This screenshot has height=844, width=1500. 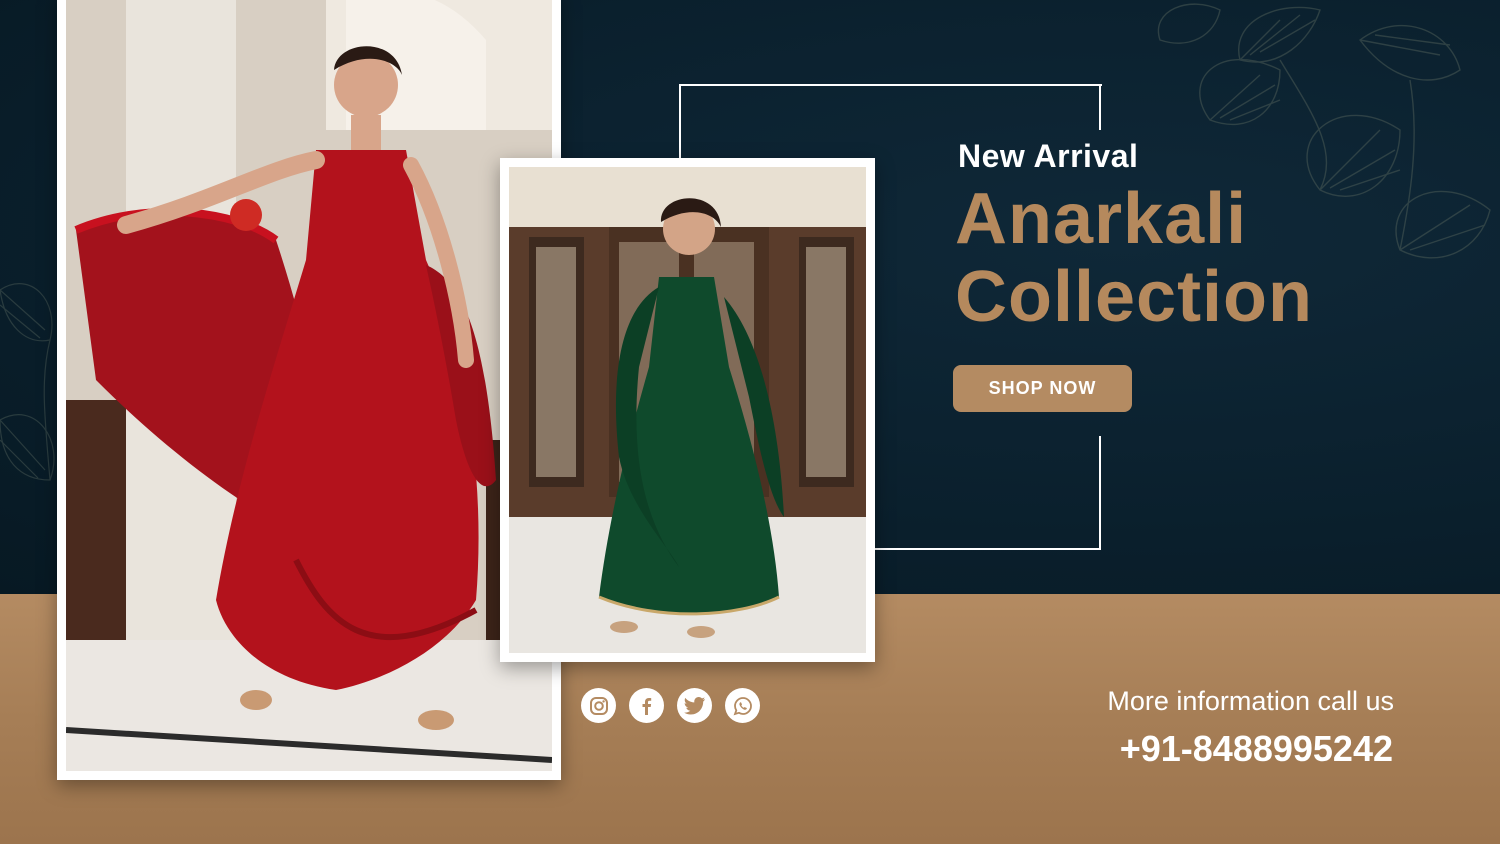 What do you see at coordinates (1256, 749) in the screenshot?
I see `contact-phone: +91-8488995242` at bounding box center [1256, 749].